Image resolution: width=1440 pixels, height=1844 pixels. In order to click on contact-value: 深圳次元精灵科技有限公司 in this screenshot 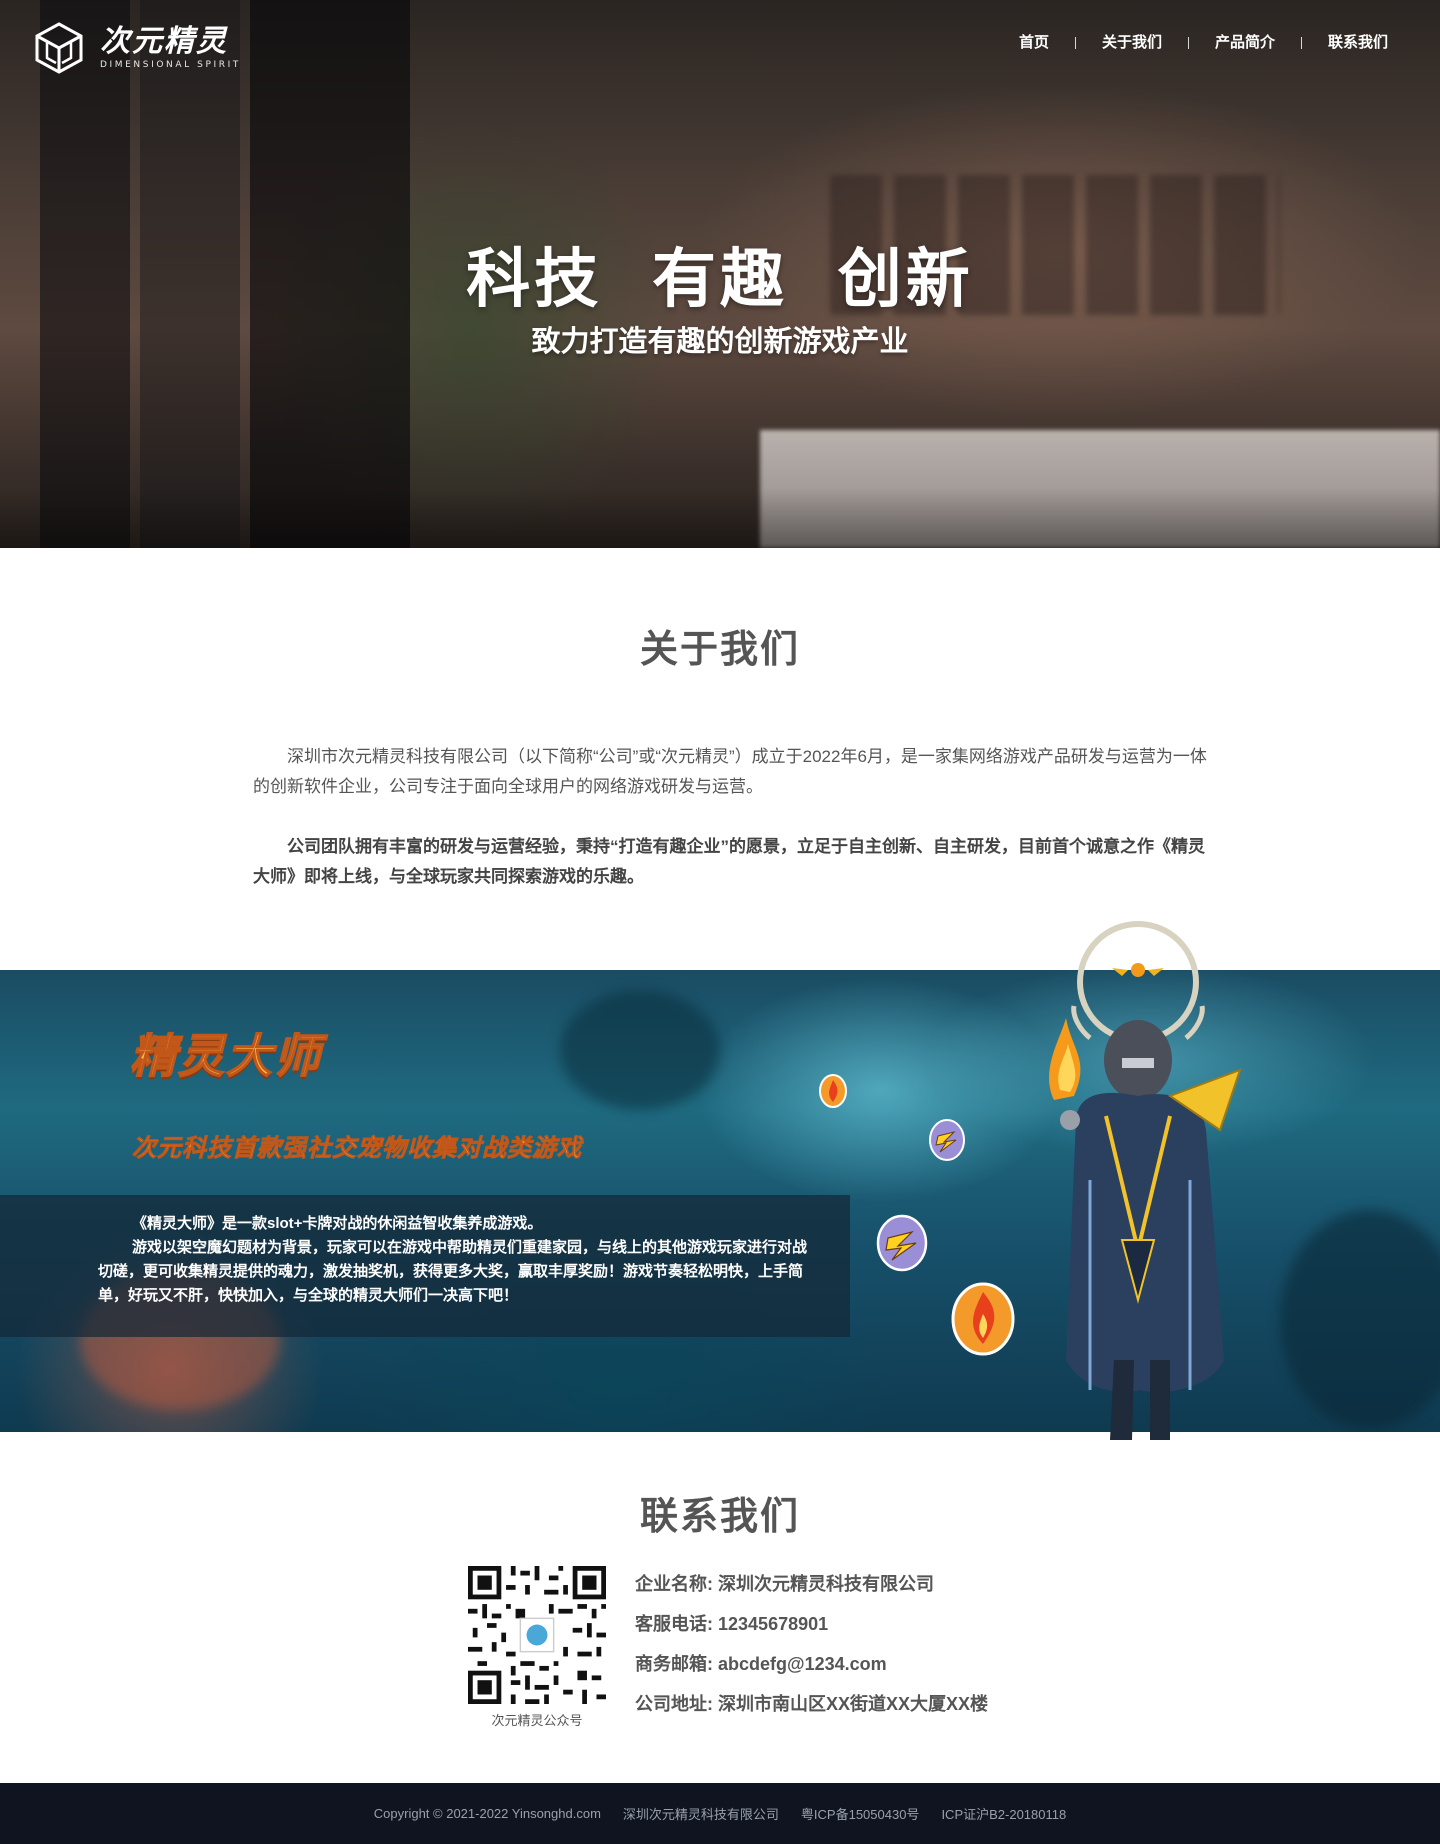, I will do `click(826, 1584)`.